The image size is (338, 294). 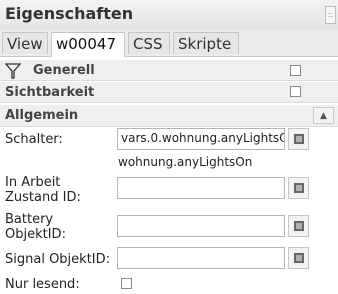 What do you see at coordinates (13, 73) in the screenshot?
I see `filter-icon` at bounding box center [13, 73].